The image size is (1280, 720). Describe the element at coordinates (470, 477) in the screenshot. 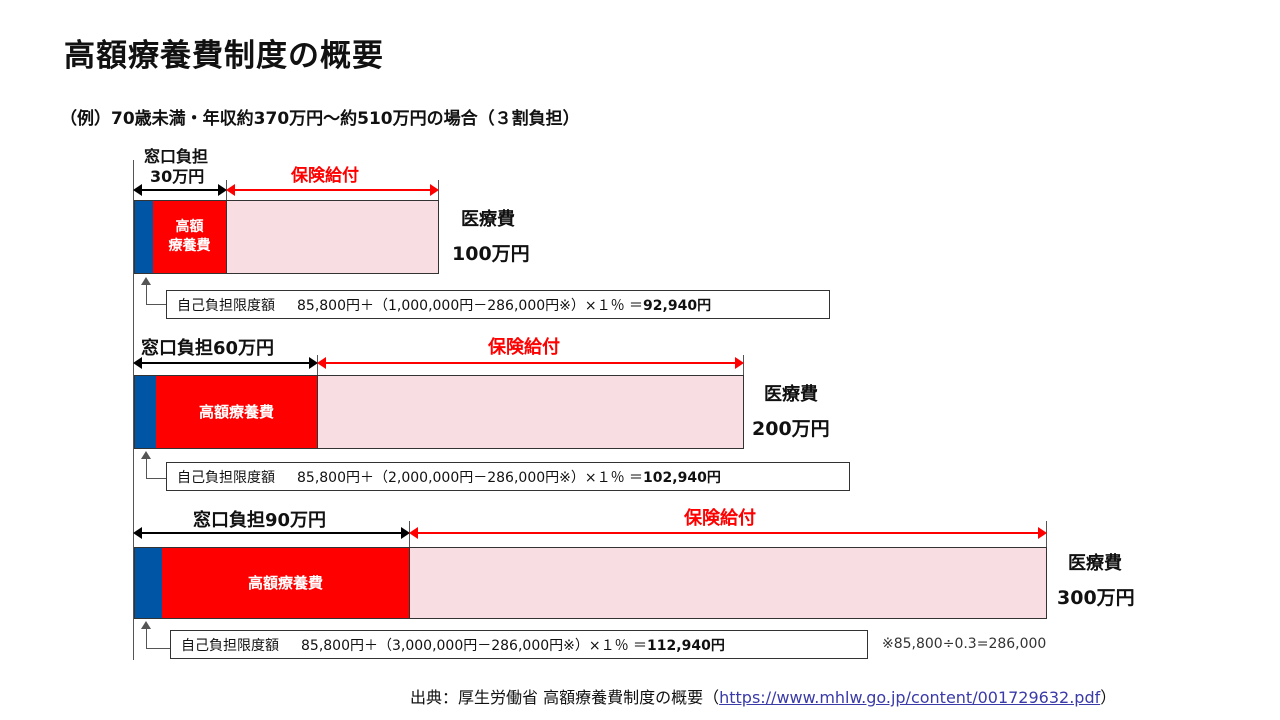

I see `limit-formula: 85,800円＋（2,000,000円－286,000円※）×１％ ＝` at that location.